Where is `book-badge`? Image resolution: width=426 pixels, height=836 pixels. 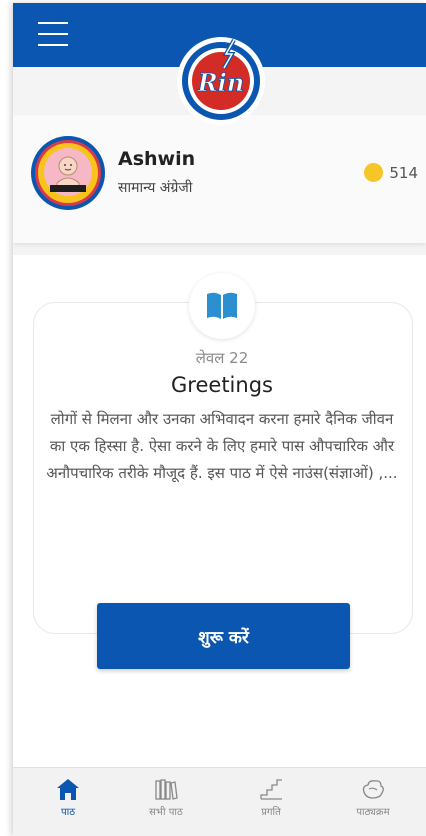 book-badge is located at coordinates (222, 306).